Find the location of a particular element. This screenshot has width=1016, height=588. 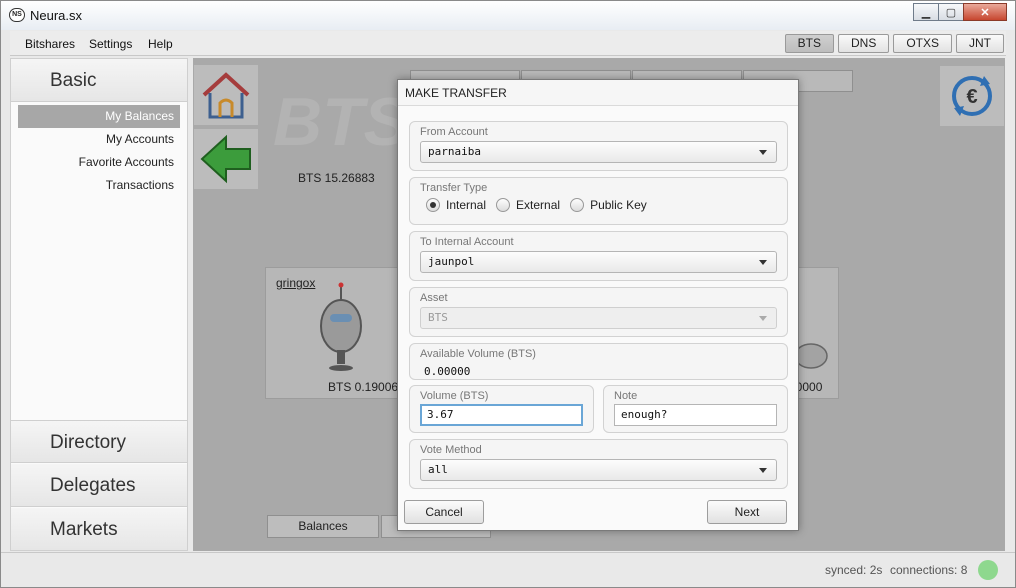

sidebar-header-delegates: Delegates is located at coordinates (99, 485).